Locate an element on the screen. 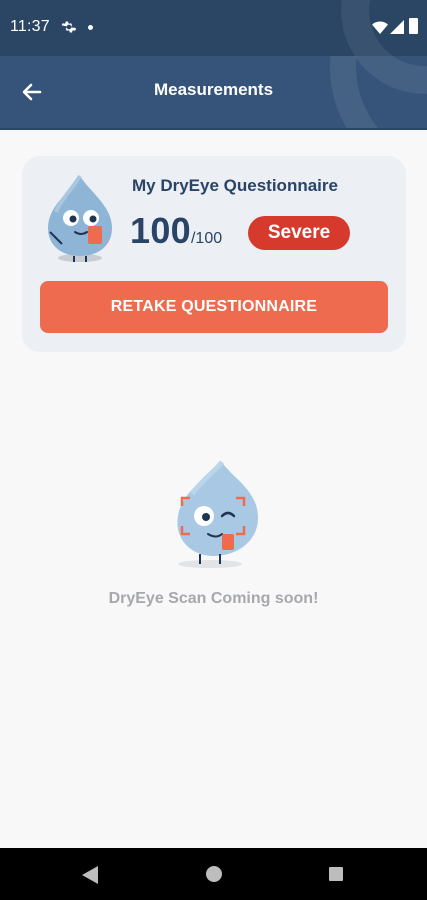 This screenshot has height=900, width=427. app-bar: Measurements is located at coordinates (213, 93).